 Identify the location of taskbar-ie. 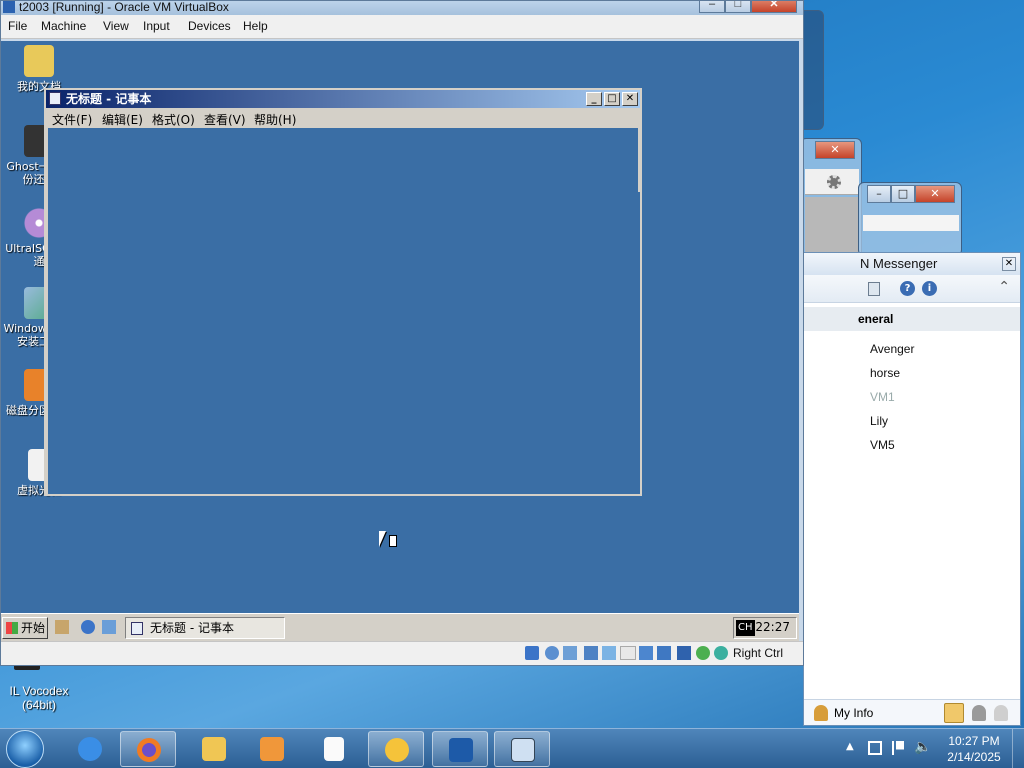
(90, 749).